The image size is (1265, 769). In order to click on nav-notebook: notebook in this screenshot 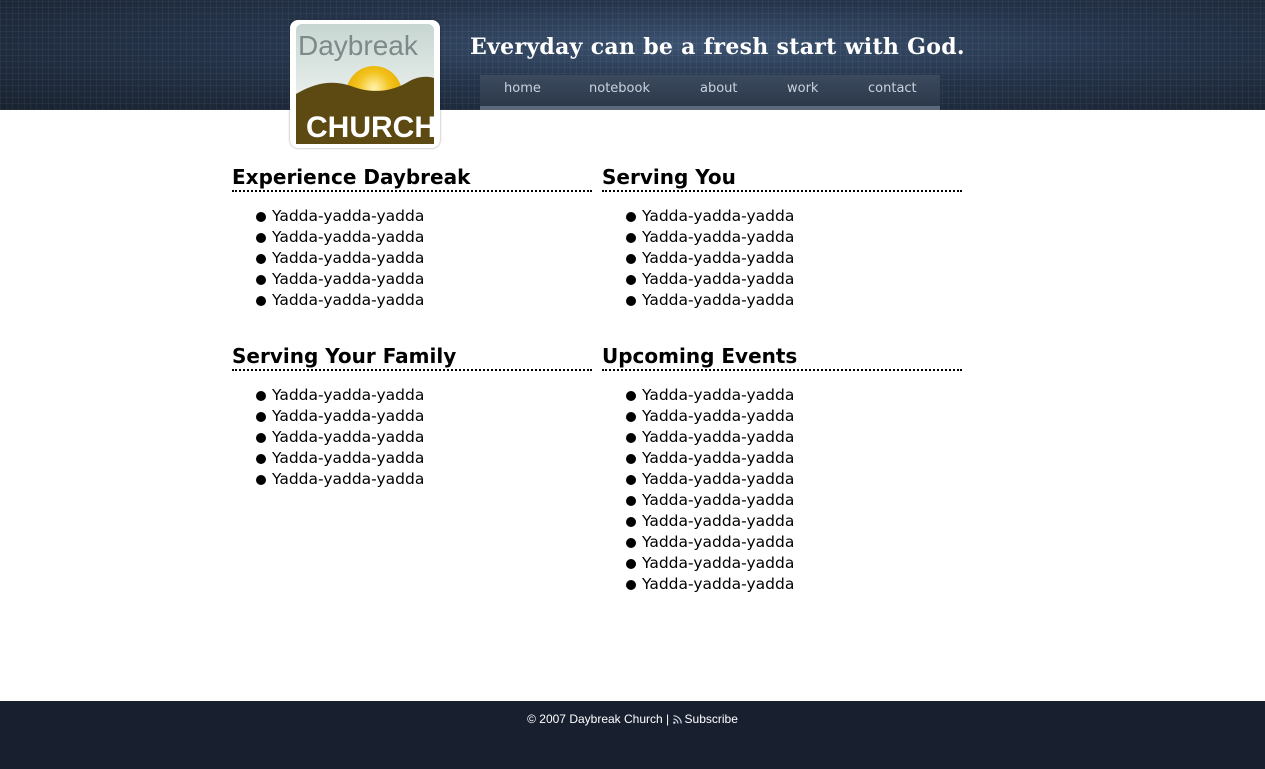, I will do `click(619, 88)`.